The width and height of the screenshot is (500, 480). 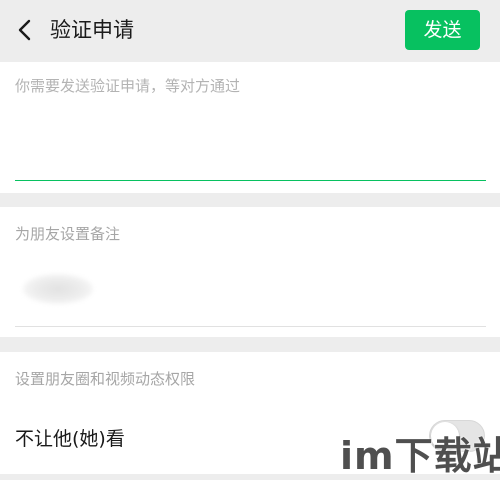 What do you see at coordinates (250, 180) in the screenshot?
I see `input-underline-active` at bounding box center [250, 180].